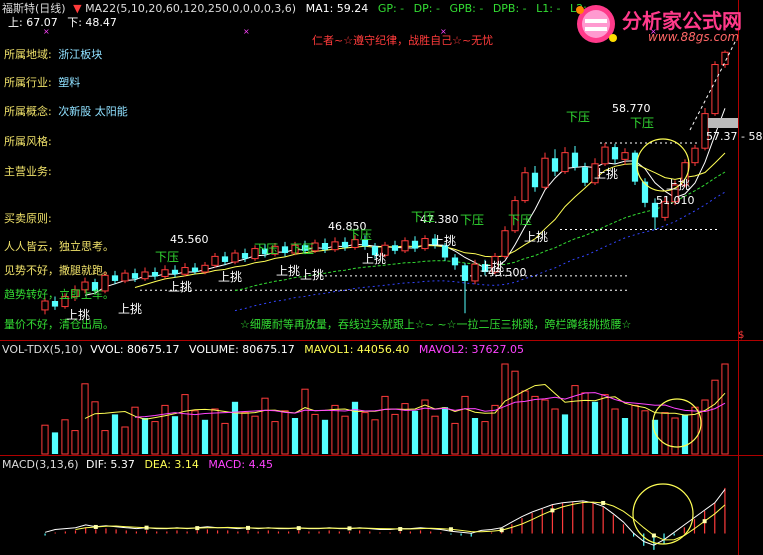 Image resolution: width=763 pixels, height=555 pixels. Describe the element at coordinates (42, 349) in the screenshot. I see `volume-title: VOL-TDX(5,10)` at that location.